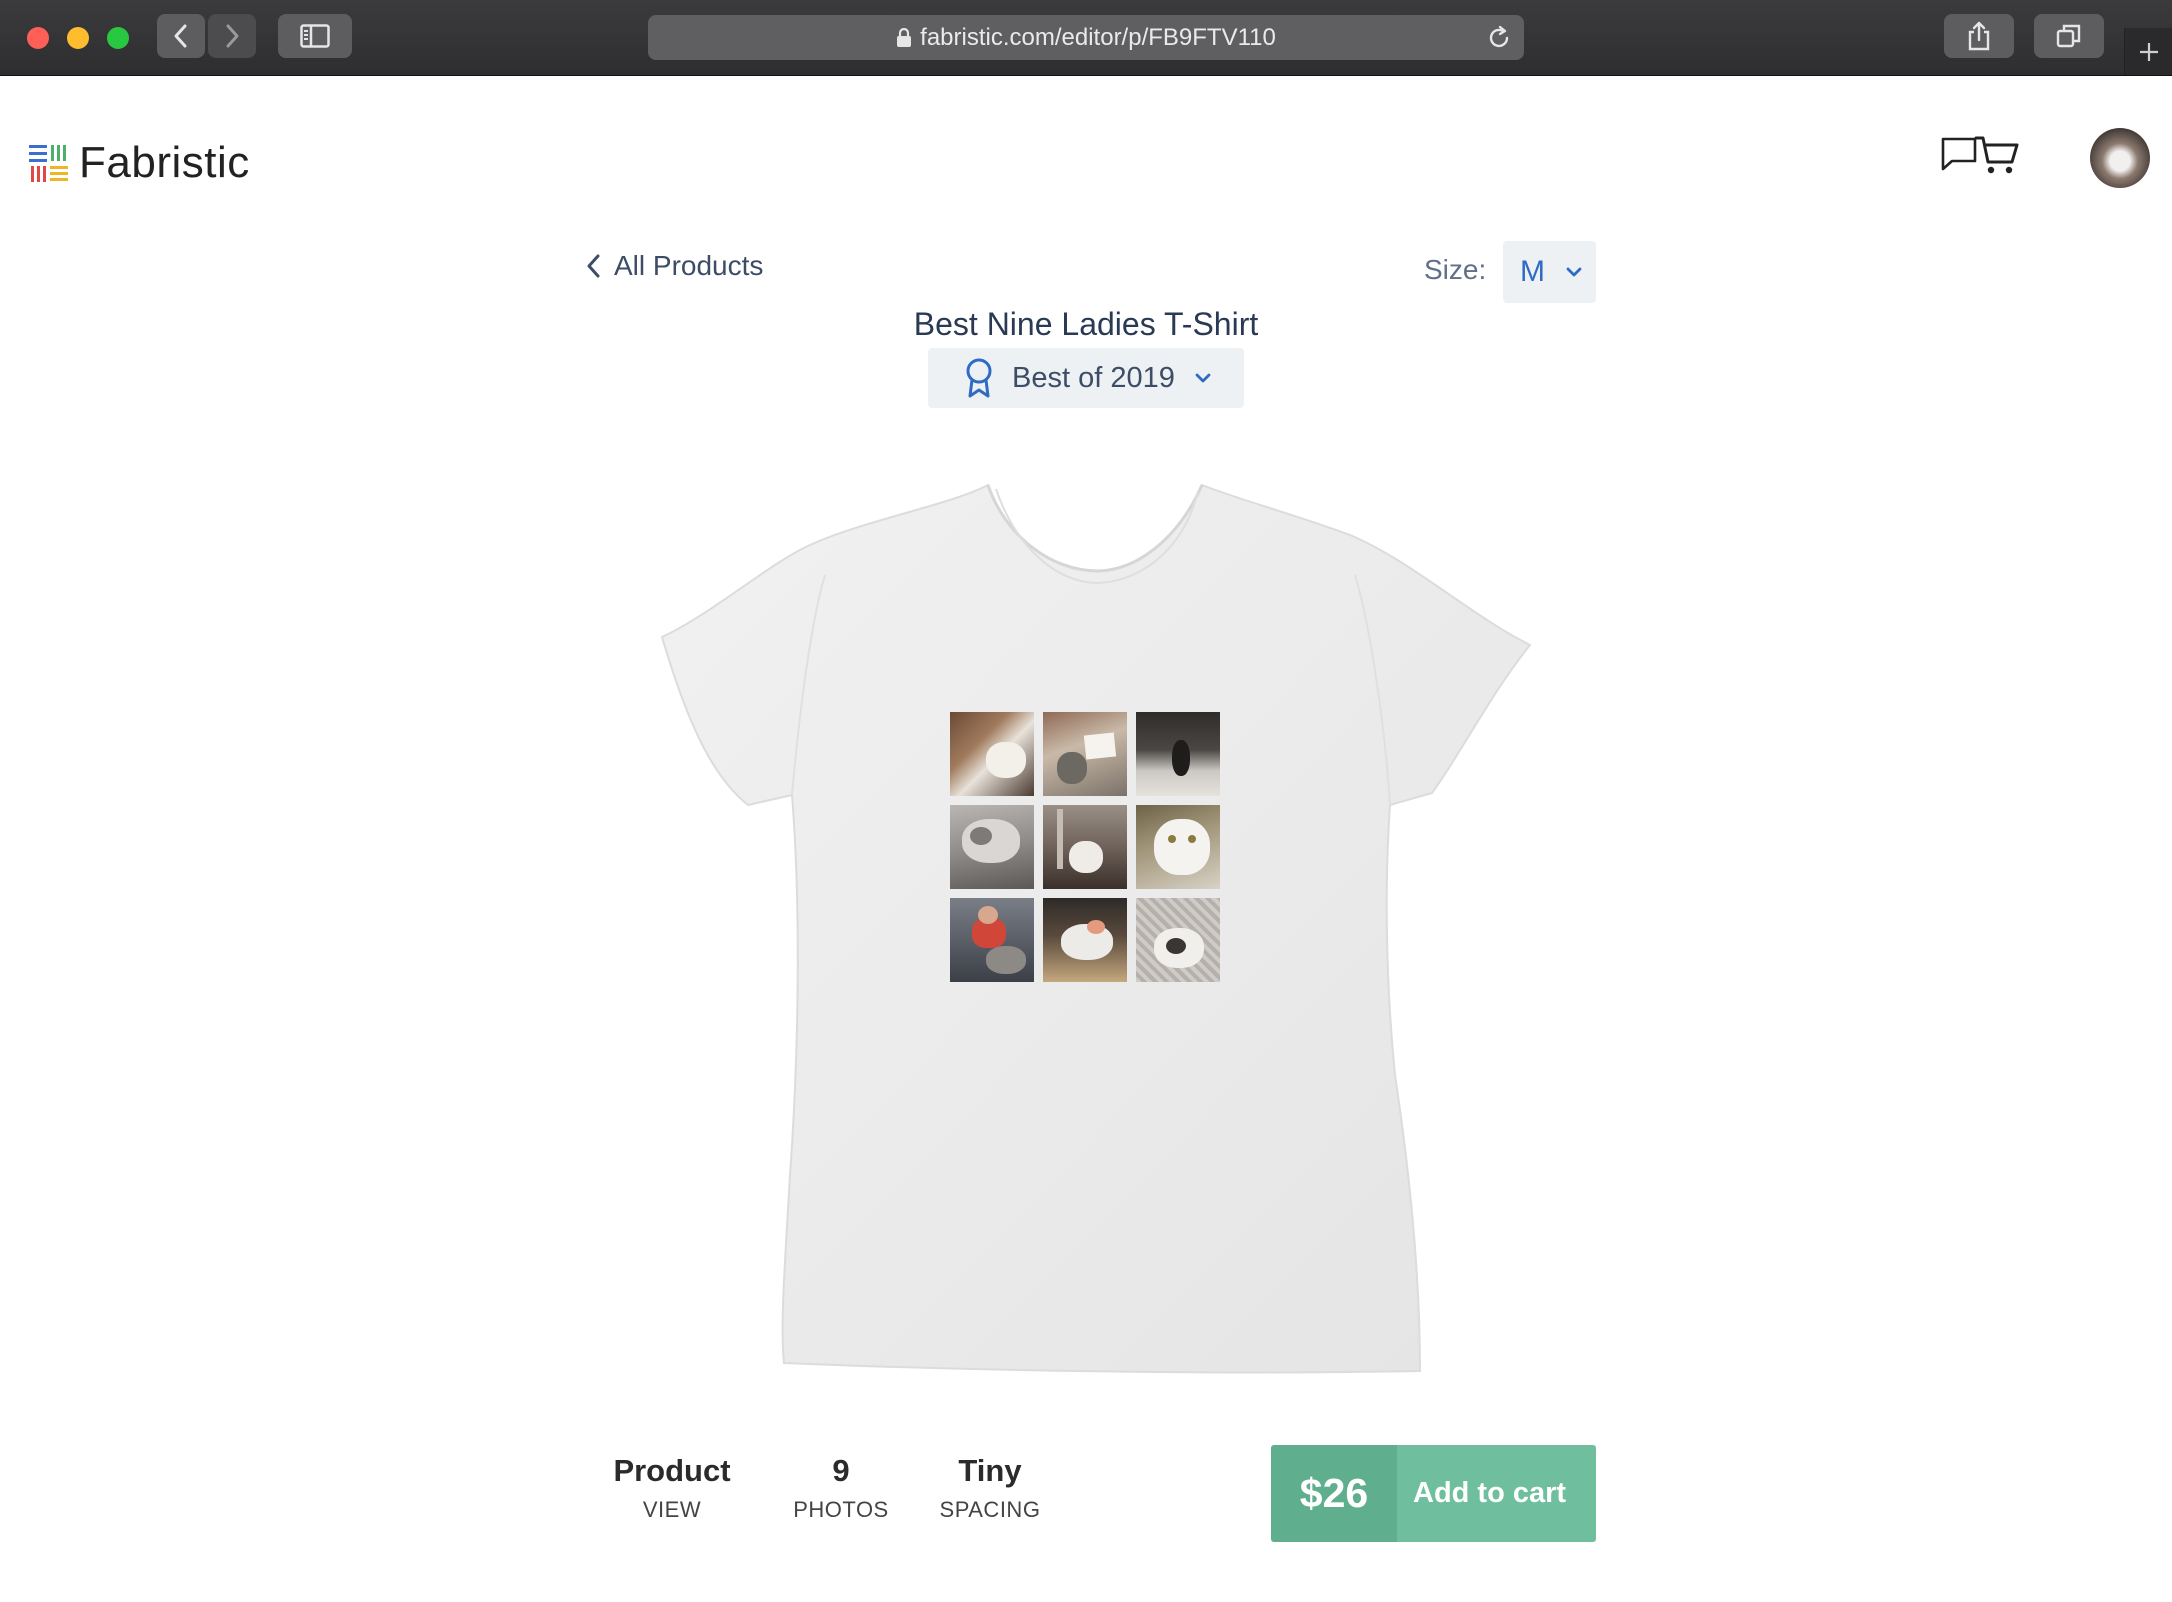 This screenshot has width=2172, height=1602. I want to click on spacing-label: SPACING, so click(990, 1509).